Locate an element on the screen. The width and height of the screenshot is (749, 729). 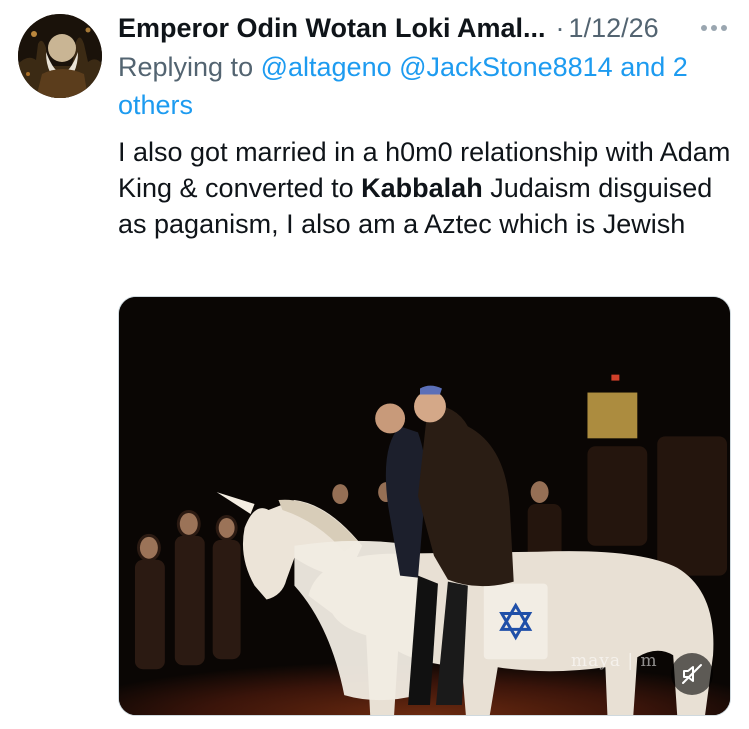
video-watermark: maya | m is located at coordinates (614, 661).